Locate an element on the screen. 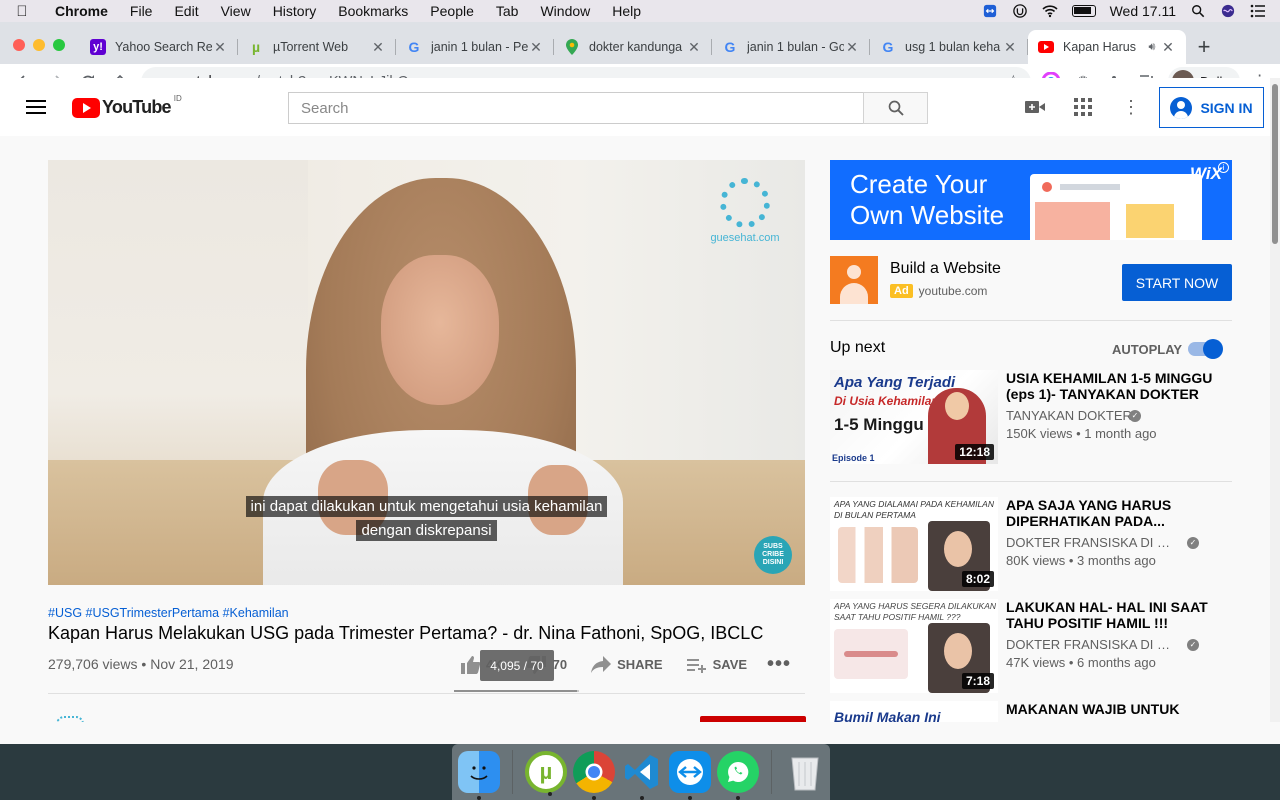 The height and width of the screenshot is (800, 1280). sign-in-button: SIGN IN is located at coordinates (1211, 107).